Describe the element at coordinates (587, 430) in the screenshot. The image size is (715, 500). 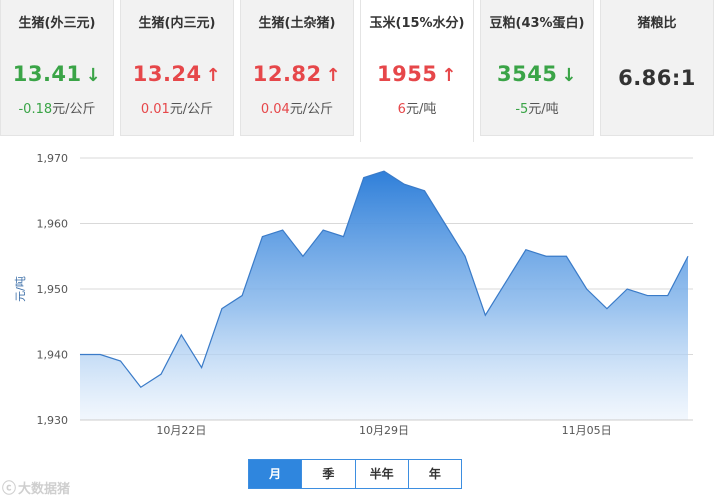
I see `x-tick-label: 11月05日` at that location.